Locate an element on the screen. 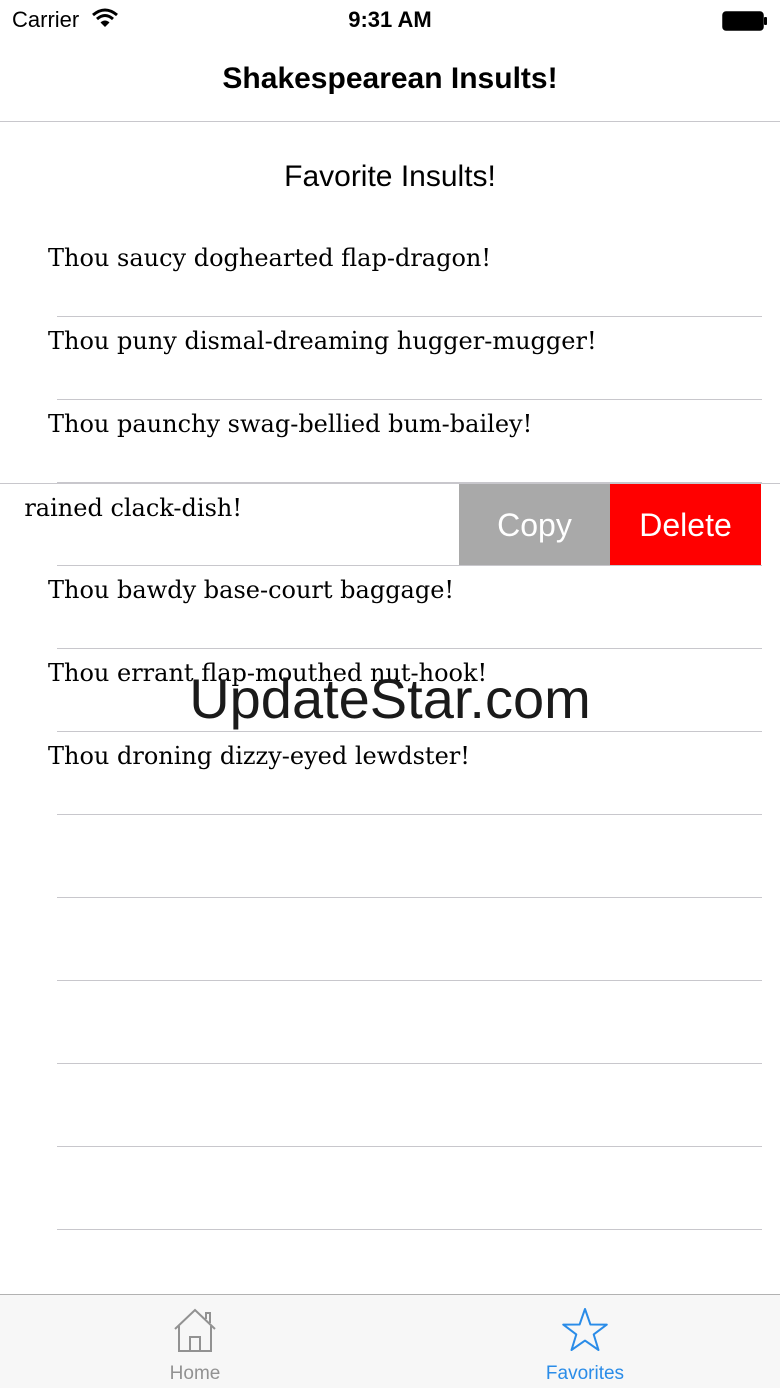  list-item: Thou saucy doghearted flap-dragon! is located at coordinates (390, 275).